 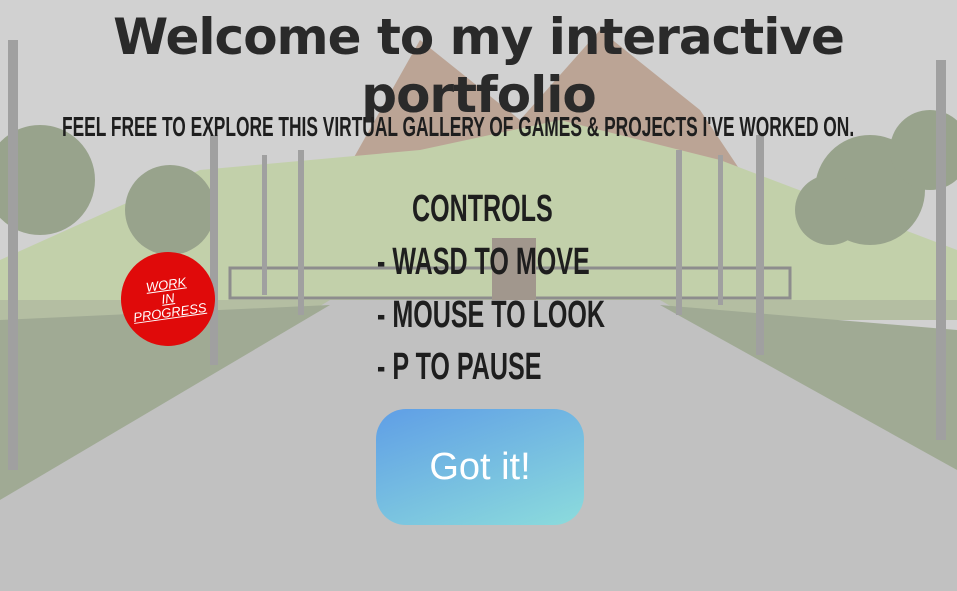 I want to click on controls-heading: Controls, so click(x=482, y=209).